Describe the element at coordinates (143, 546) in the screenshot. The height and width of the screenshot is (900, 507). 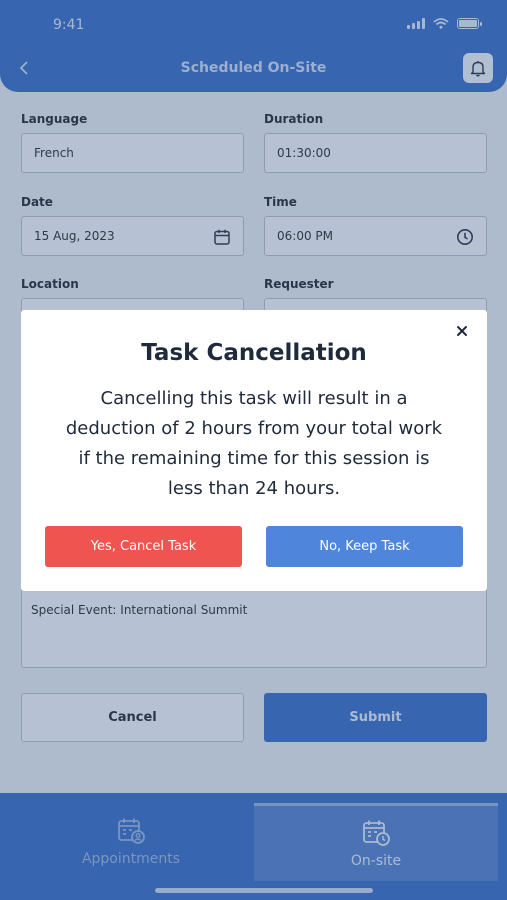
I see `confirm-cancel-button: Yes, Cancel Task` at that location.